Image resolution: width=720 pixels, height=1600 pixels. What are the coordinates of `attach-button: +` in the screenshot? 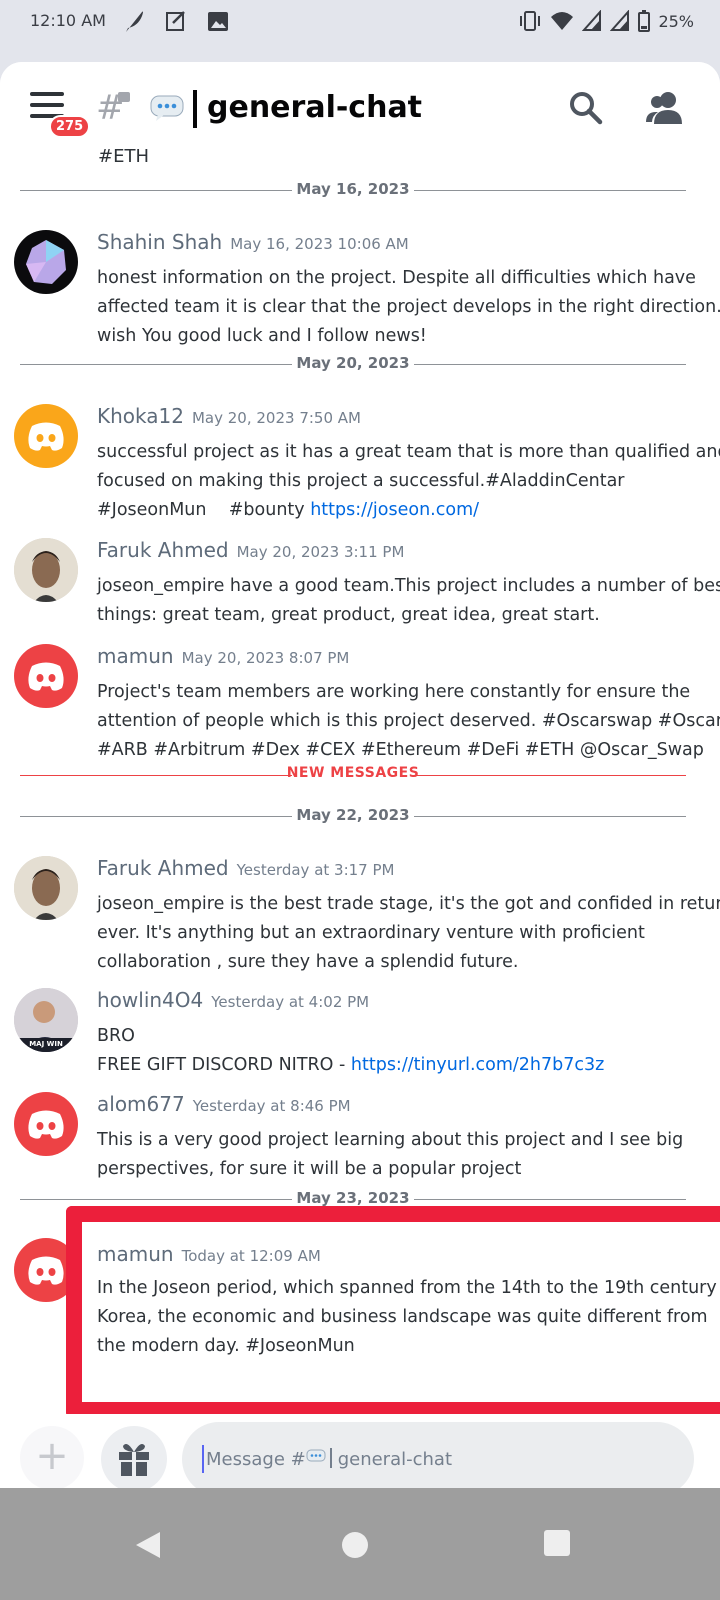 It's located at (52, 1458).